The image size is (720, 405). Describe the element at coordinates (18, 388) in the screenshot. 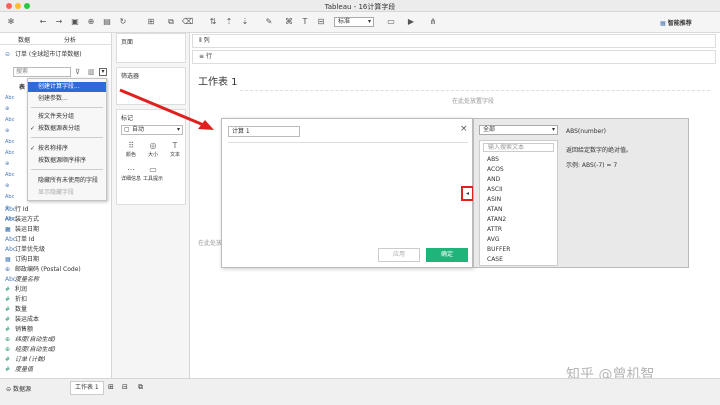

I see `datasource-tab: ⊝ 数据源` at that location.